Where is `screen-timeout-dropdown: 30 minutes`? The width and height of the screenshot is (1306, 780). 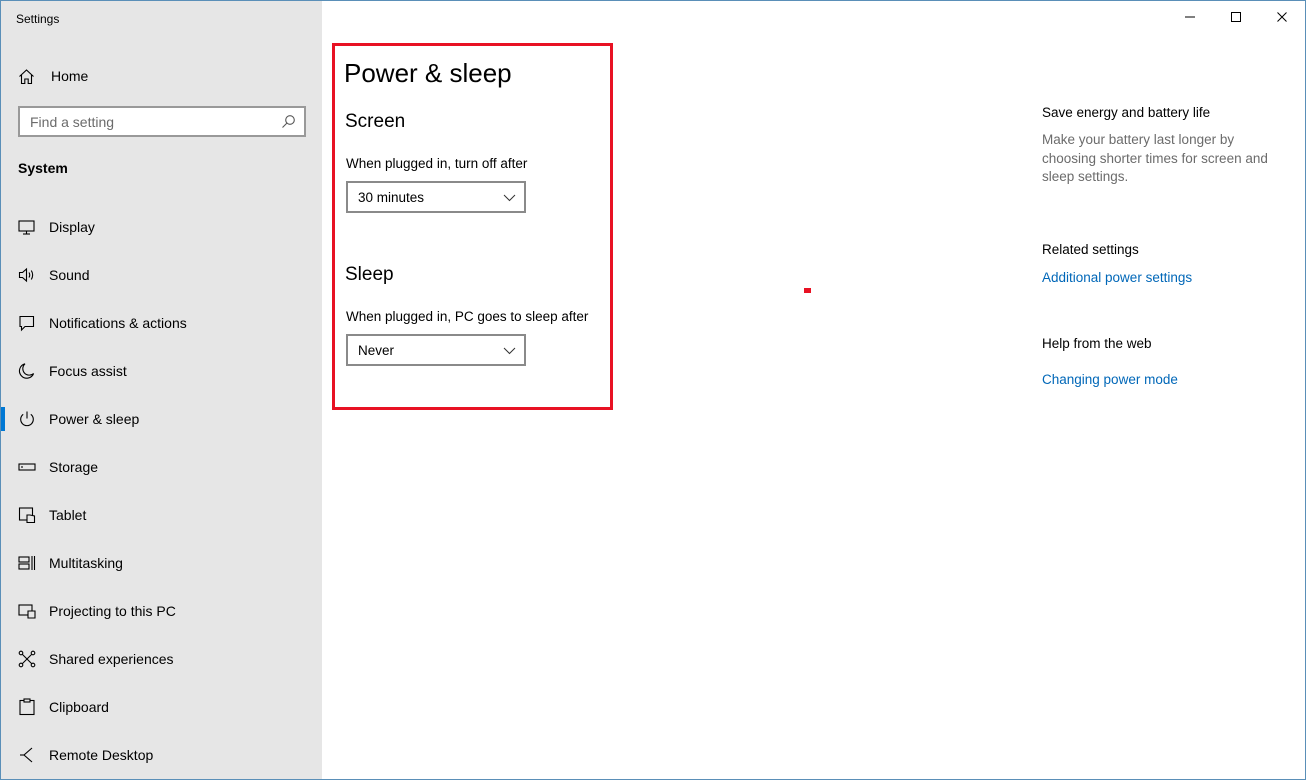
screen-timeout-dropdown: 30 minutes is located at coordinates (436, 197).